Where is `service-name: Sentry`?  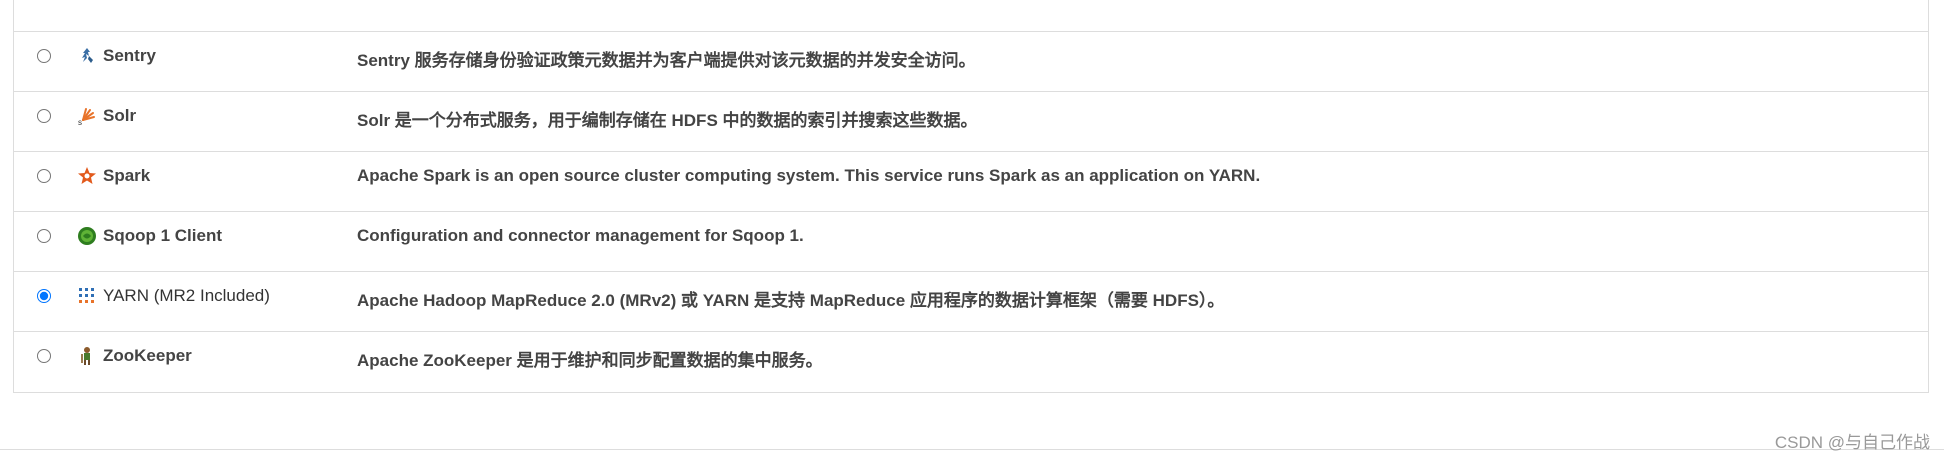 service-name: Sentry is located at coordinates (129, 55).